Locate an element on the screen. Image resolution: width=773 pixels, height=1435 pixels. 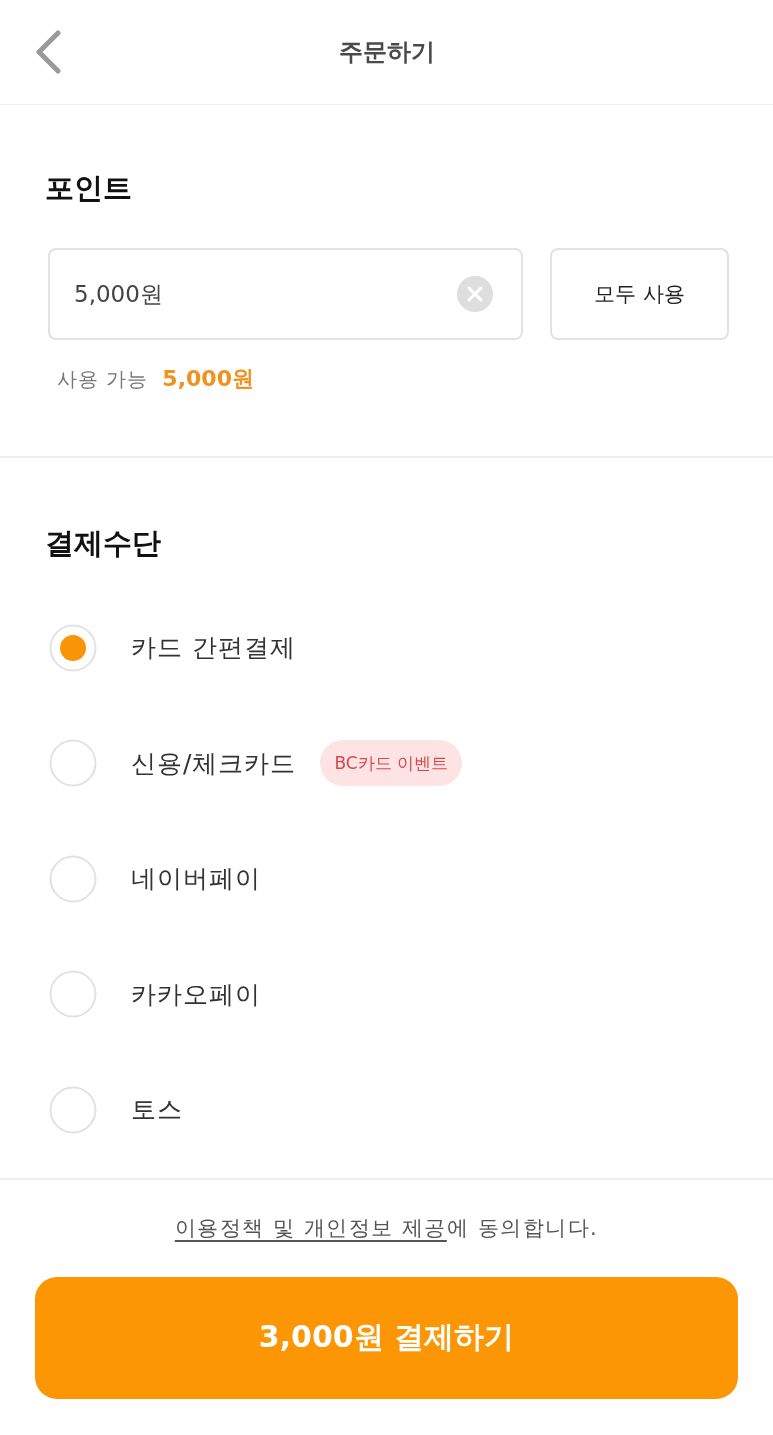
payment-option-label: 카드 간편결제 is located at coordinates (213, 648).